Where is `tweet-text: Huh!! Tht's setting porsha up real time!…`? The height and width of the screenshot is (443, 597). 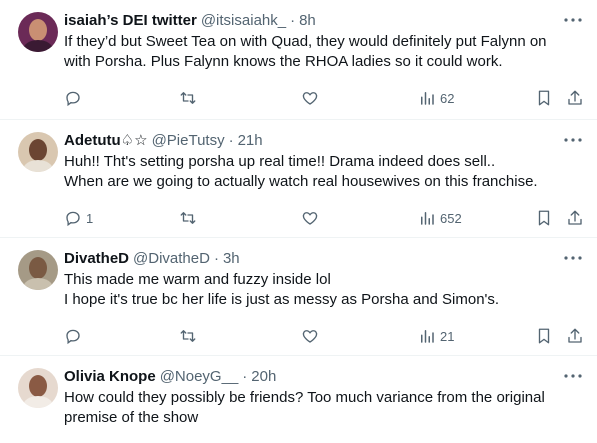 tweet-text: Huh!! Tht's setting porsha up real time!… is located at coordinates (322, 172).